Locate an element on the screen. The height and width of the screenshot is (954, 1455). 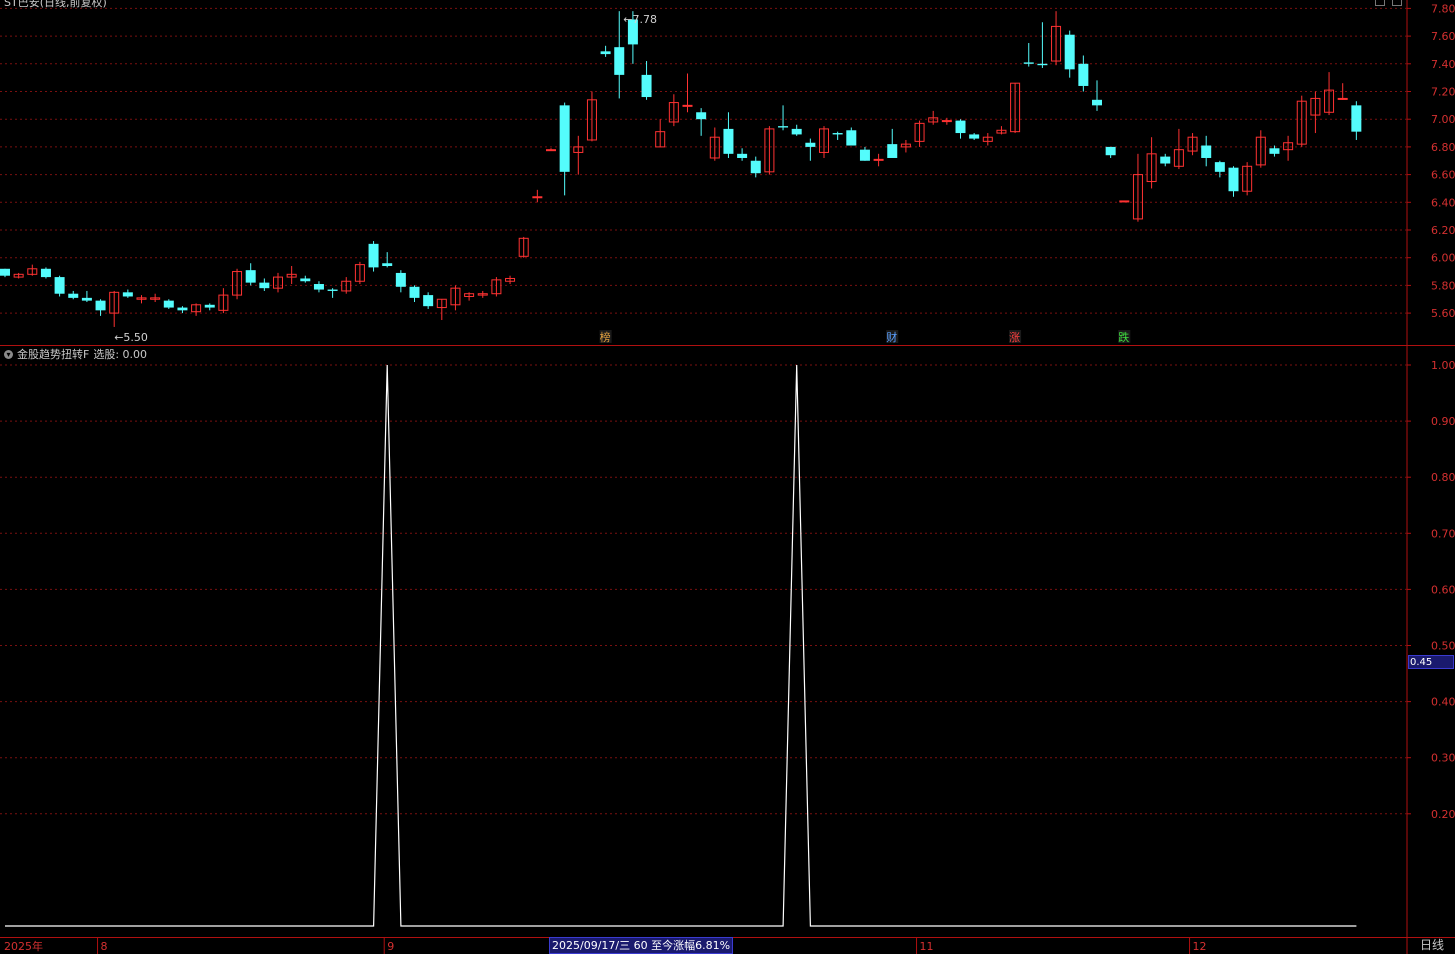
price-axis-label: 5.60 is located at coordinates (1443, 313).